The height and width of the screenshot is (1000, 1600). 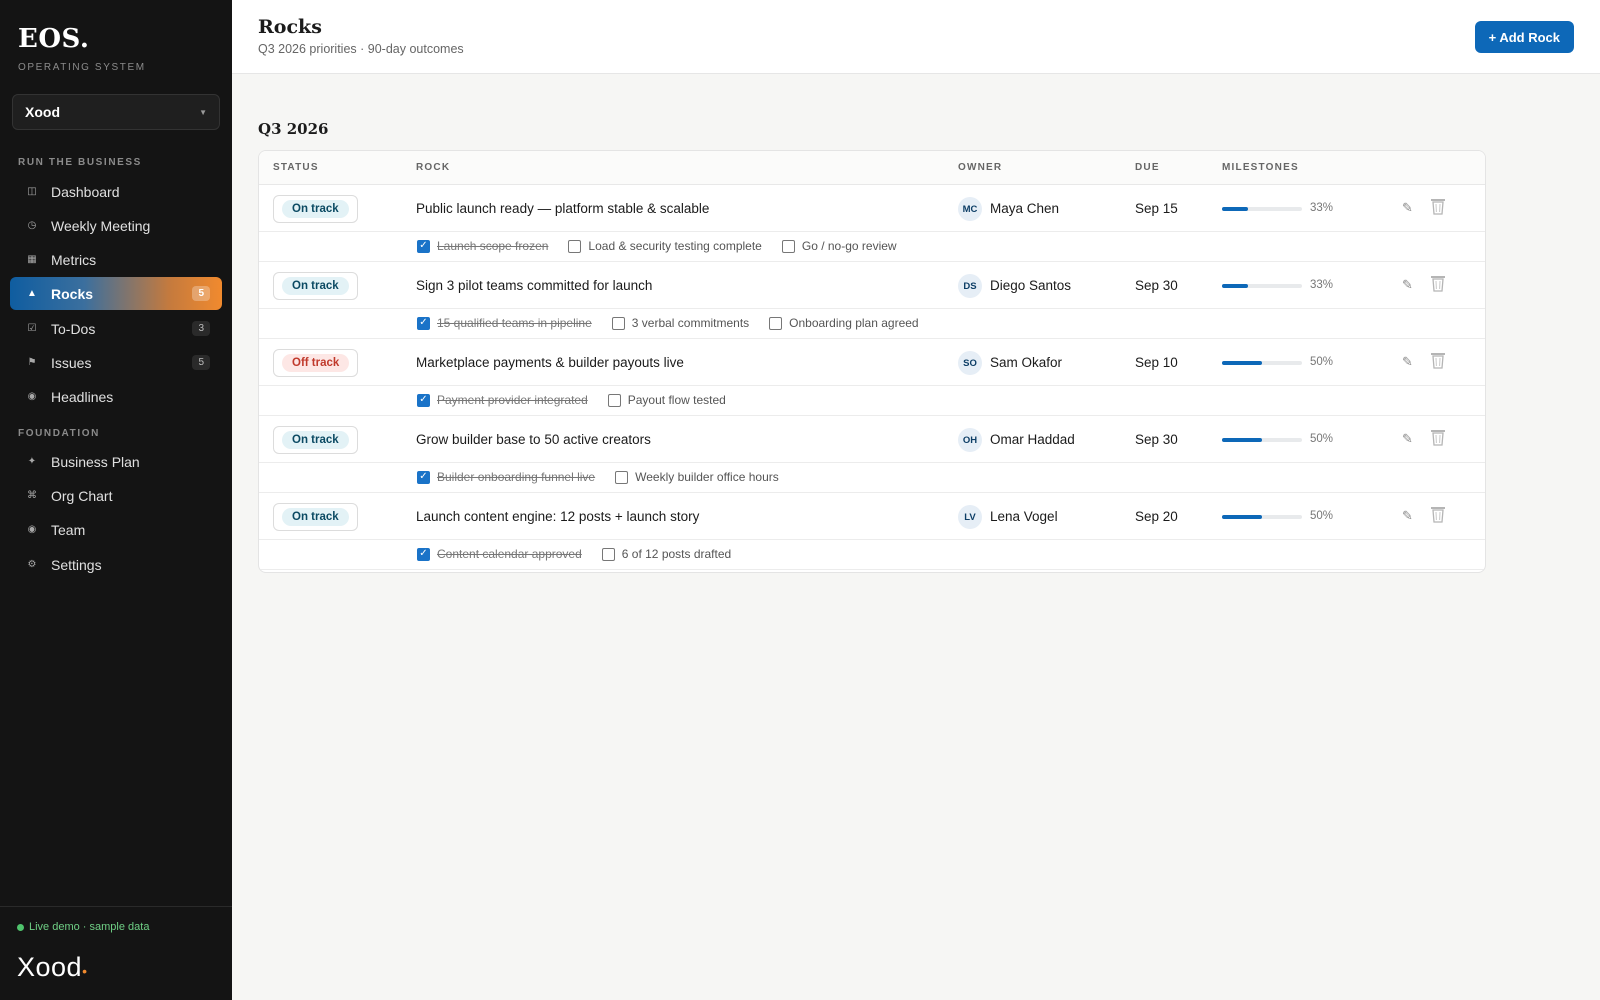 I want to click on milestone-item: Onboarding plan agreed, so click(x=844, y=323).